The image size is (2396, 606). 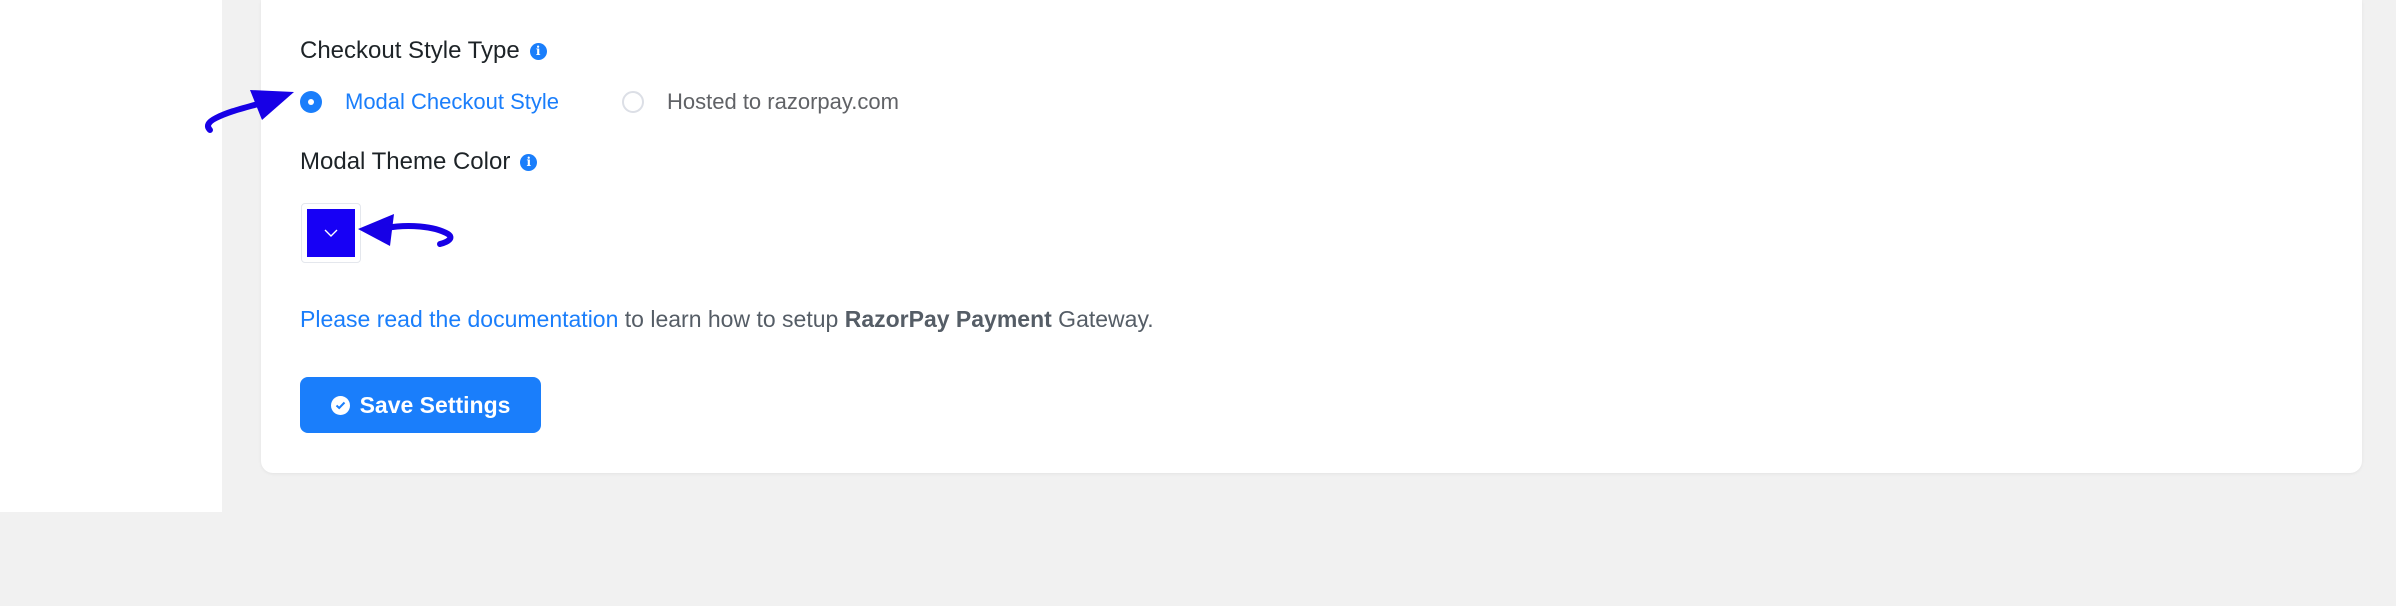 I want to click on color-swatch, so click(x=331, y=233).